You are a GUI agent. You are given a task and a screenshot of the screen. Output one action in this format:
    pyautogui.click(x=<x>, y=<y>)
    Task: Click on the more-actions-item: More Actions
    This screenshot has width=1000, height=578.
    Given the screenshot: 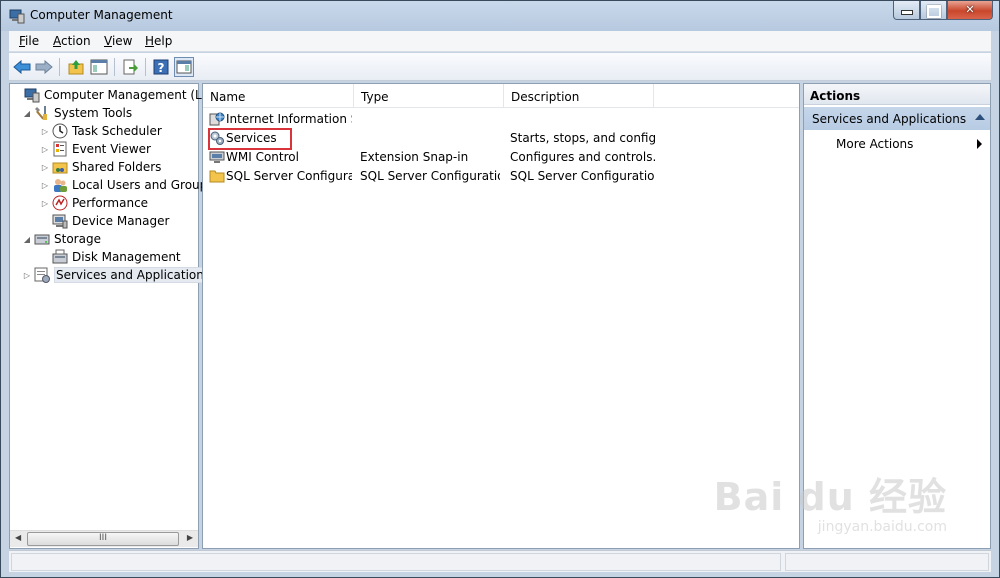 What is the action you would take?
    pyautogui.click(x=874, y=144)
    